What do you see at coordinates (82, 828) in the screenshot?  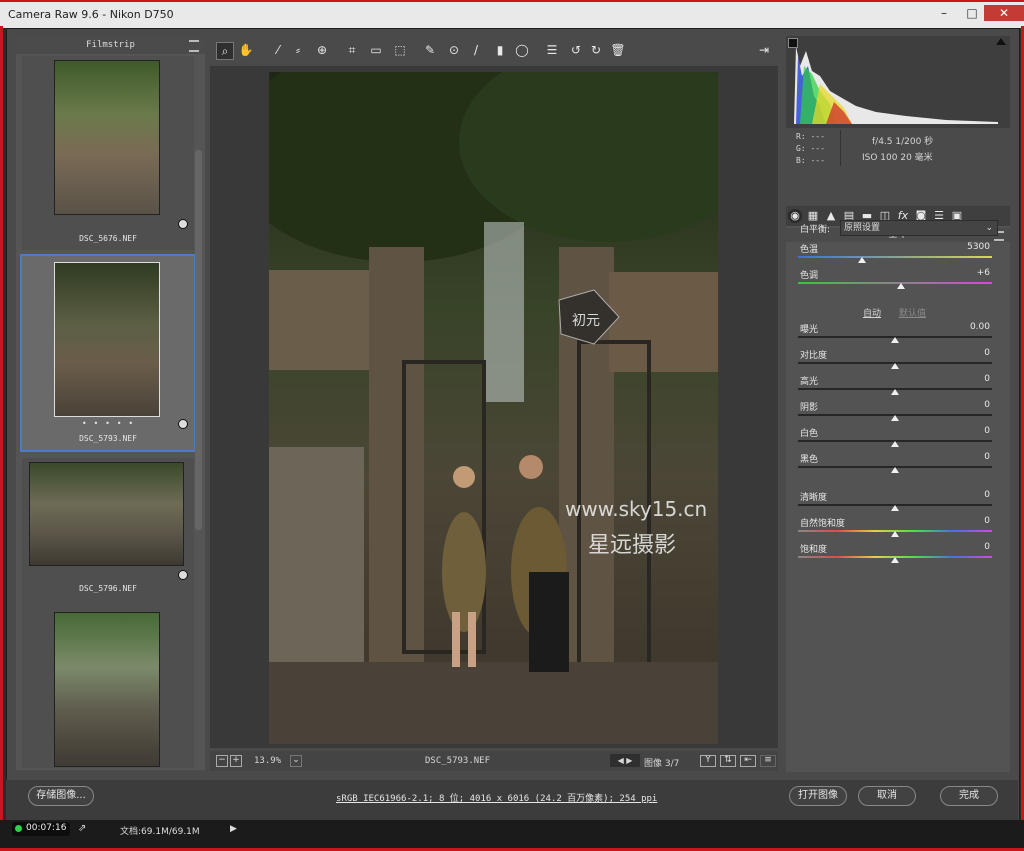 I see `share-icon: ⇗` at bounding box center [82, 828].